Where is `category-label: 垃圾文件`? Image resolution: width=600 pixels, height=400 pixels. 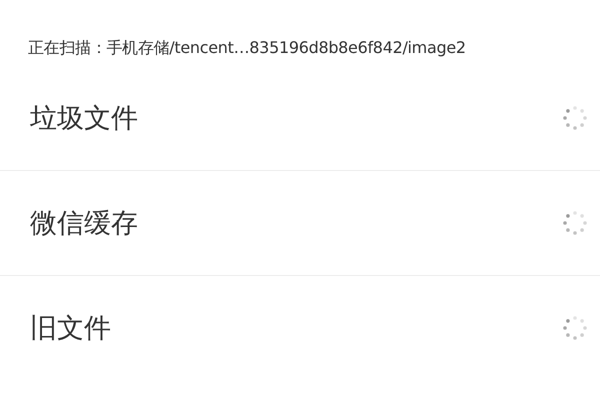 category-label: 垃圾文件 is located at coordinates (84, 119).